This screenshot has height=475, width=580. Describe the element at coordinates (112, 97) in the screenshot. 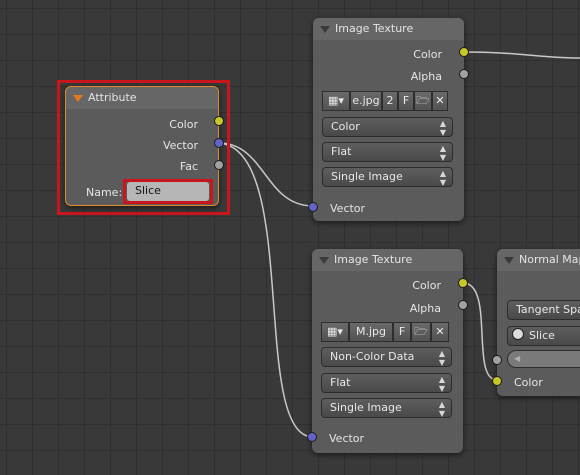

I see `node-title: Attribute` at that location.